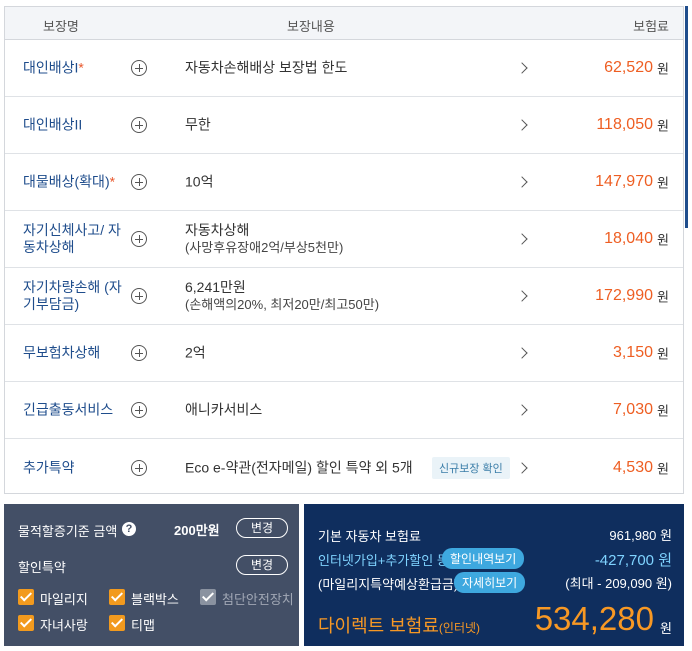 Image resolution: width=692 pixels, height=651 pixels. Describe the element at coordinates (624, 181) in the screenshot. I see `coverage-amount: 147,970` at that location.